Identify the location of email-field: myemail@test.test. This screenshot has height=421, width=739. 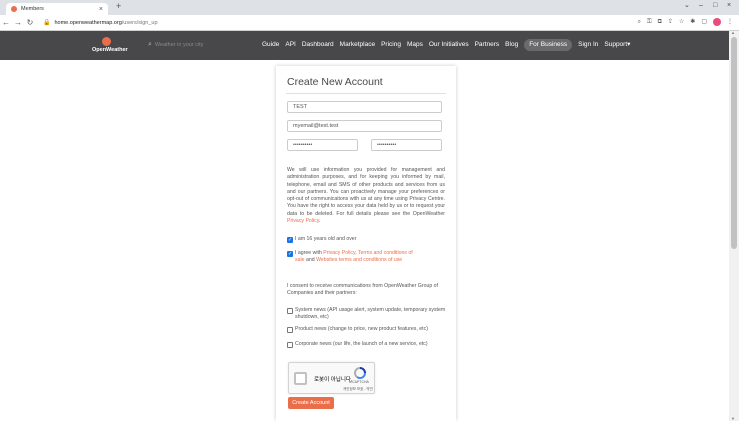
(364, 126).